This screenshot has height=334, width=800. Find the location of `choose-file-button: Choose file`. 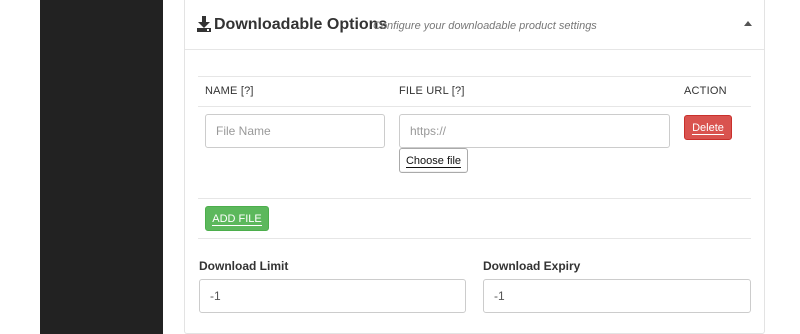

choose-file-button: Choose file is located at coordinates (433, 160).